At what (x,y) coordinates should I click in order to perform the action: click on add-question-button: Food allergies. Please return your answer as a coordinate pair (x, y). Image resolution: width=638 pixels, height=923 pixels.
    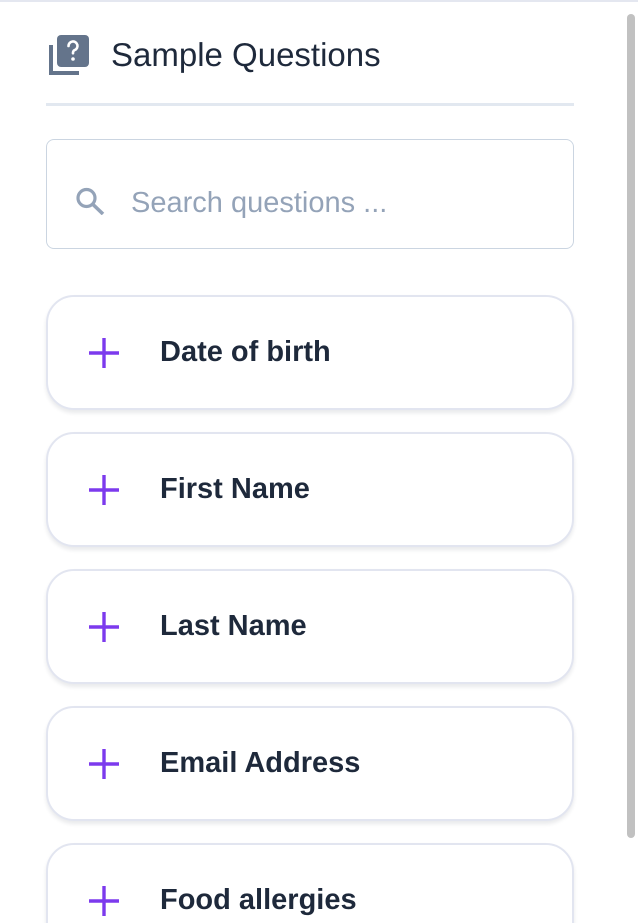
    Looking at the image, I should click on (310, 883).